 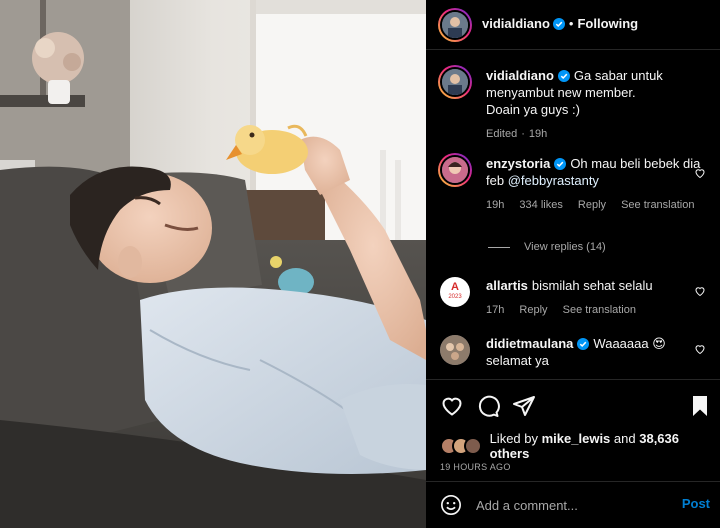 What do you see at coordinates (700, 406) in the screenshot?
I see `bookmark-icon` at bounding box center [700, 406].